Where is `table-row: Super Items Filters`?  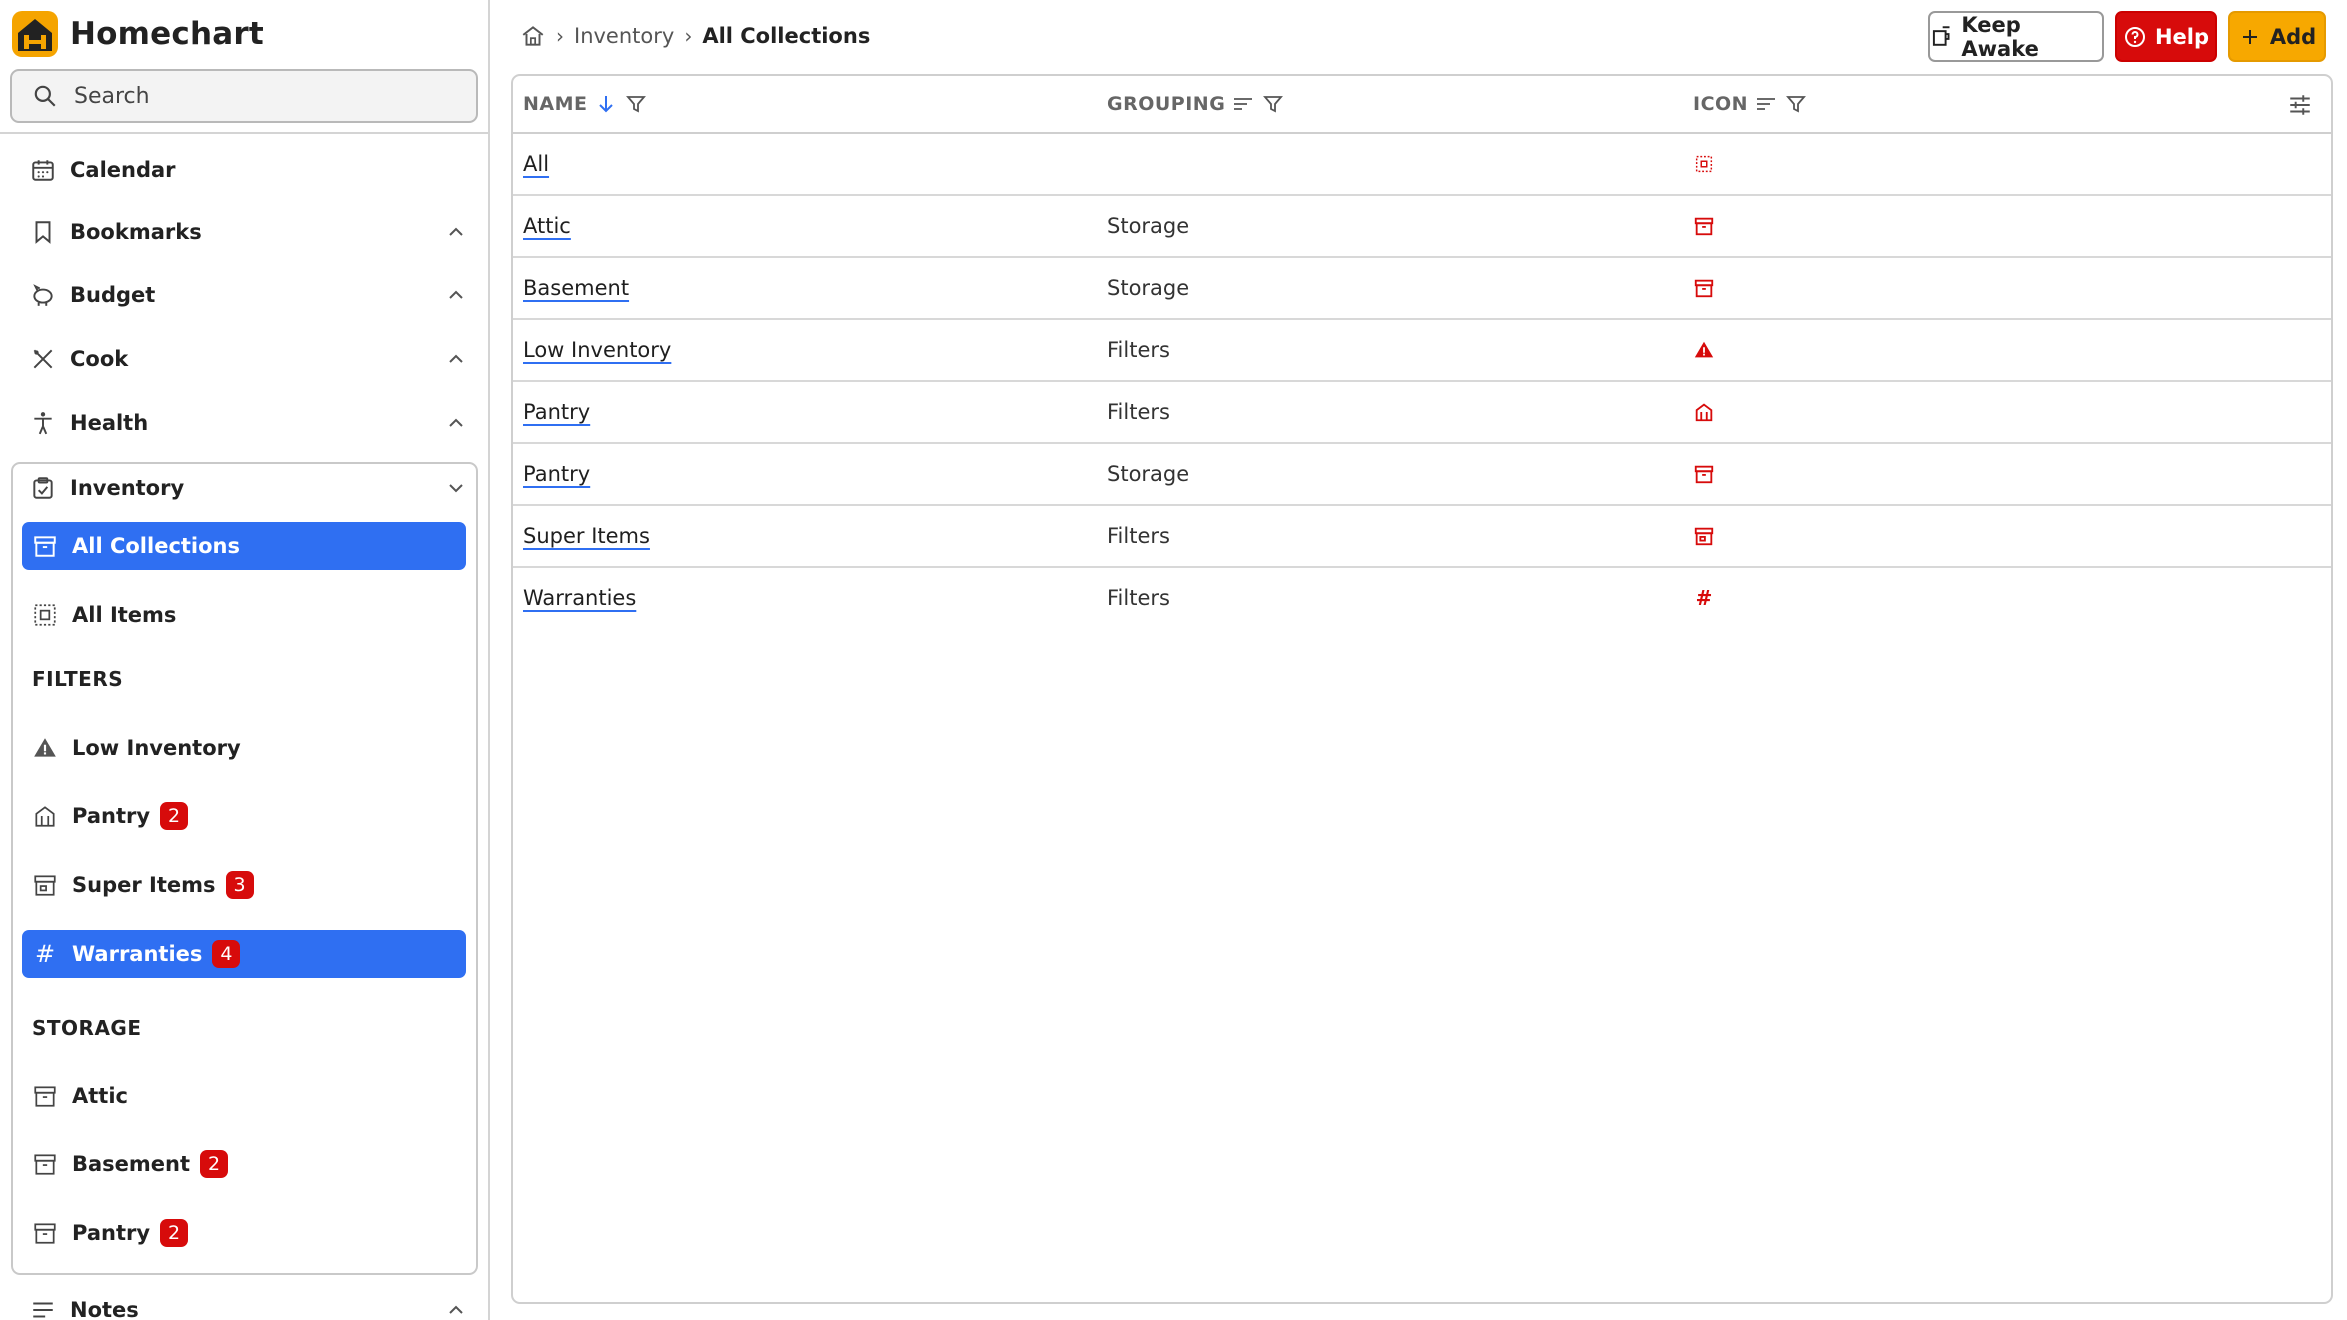 table-row: Super Items Filters is located at coordinates (1422, 537).